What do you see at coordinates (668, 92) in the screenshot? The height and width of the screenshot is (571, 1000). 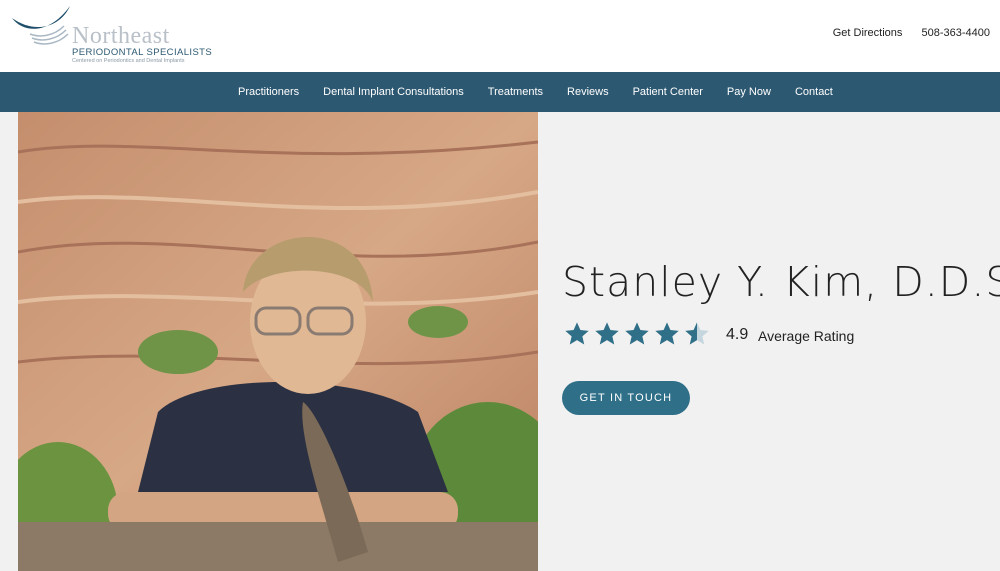 I see `nav-item-patient-center: Patient Center` at bounding box center [668, 92].